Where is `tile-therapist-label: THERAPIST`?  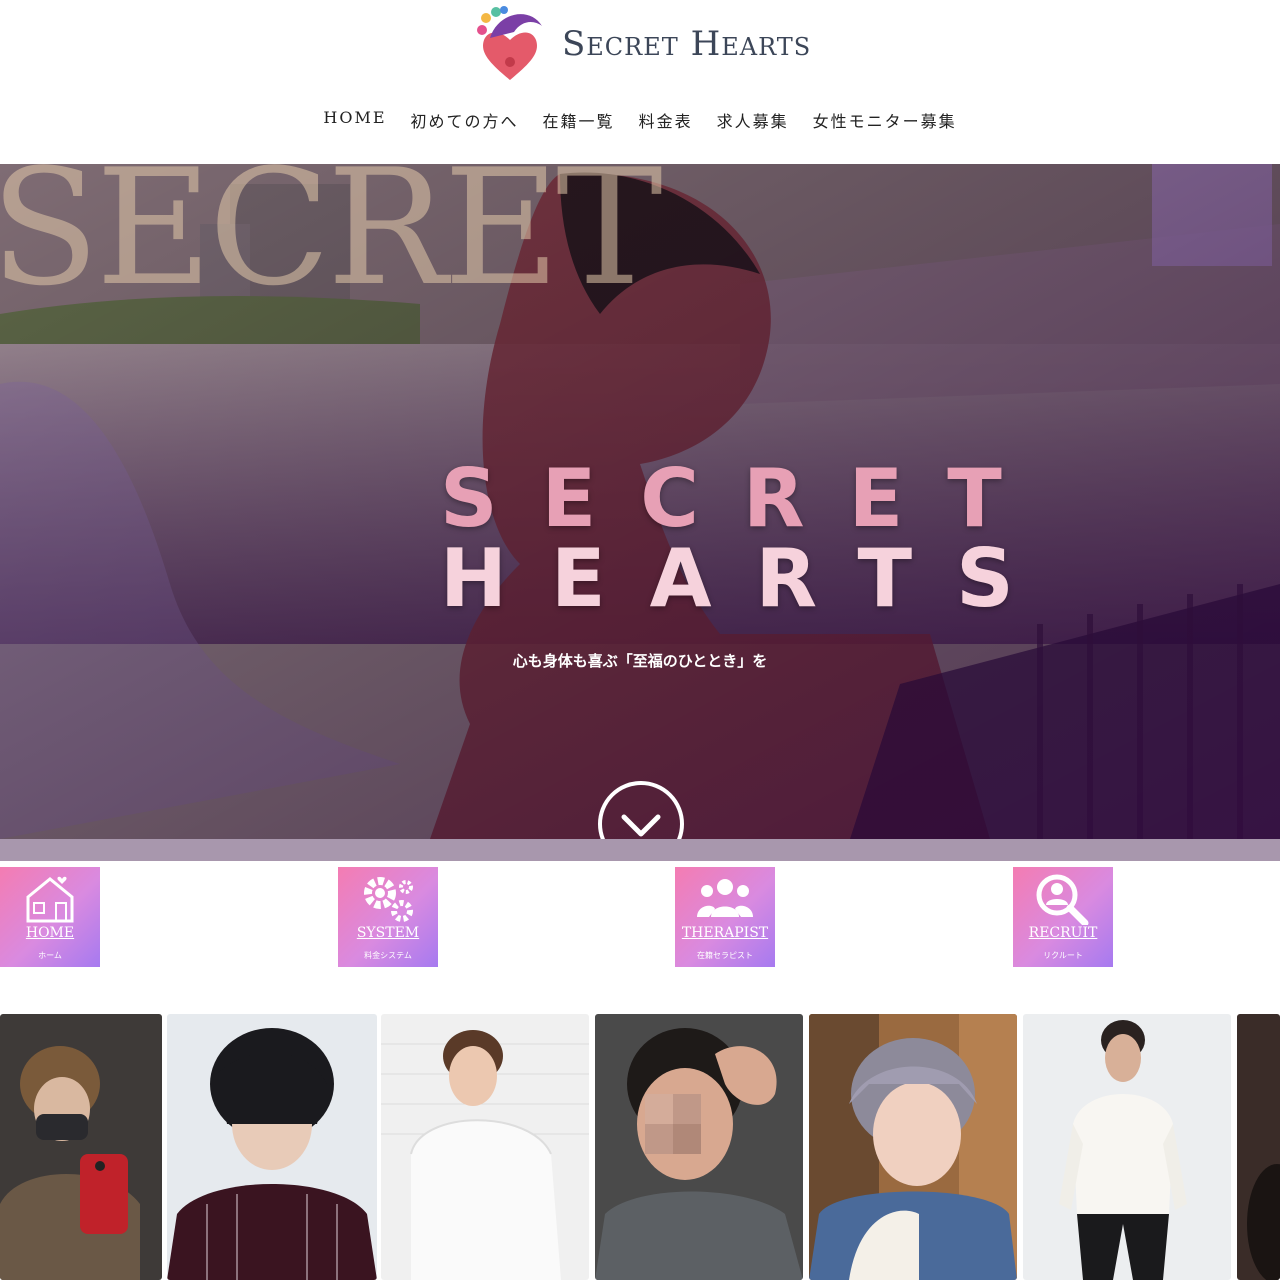 tile-therapist-label: THERAPIST is located at coordinates (725, 933).